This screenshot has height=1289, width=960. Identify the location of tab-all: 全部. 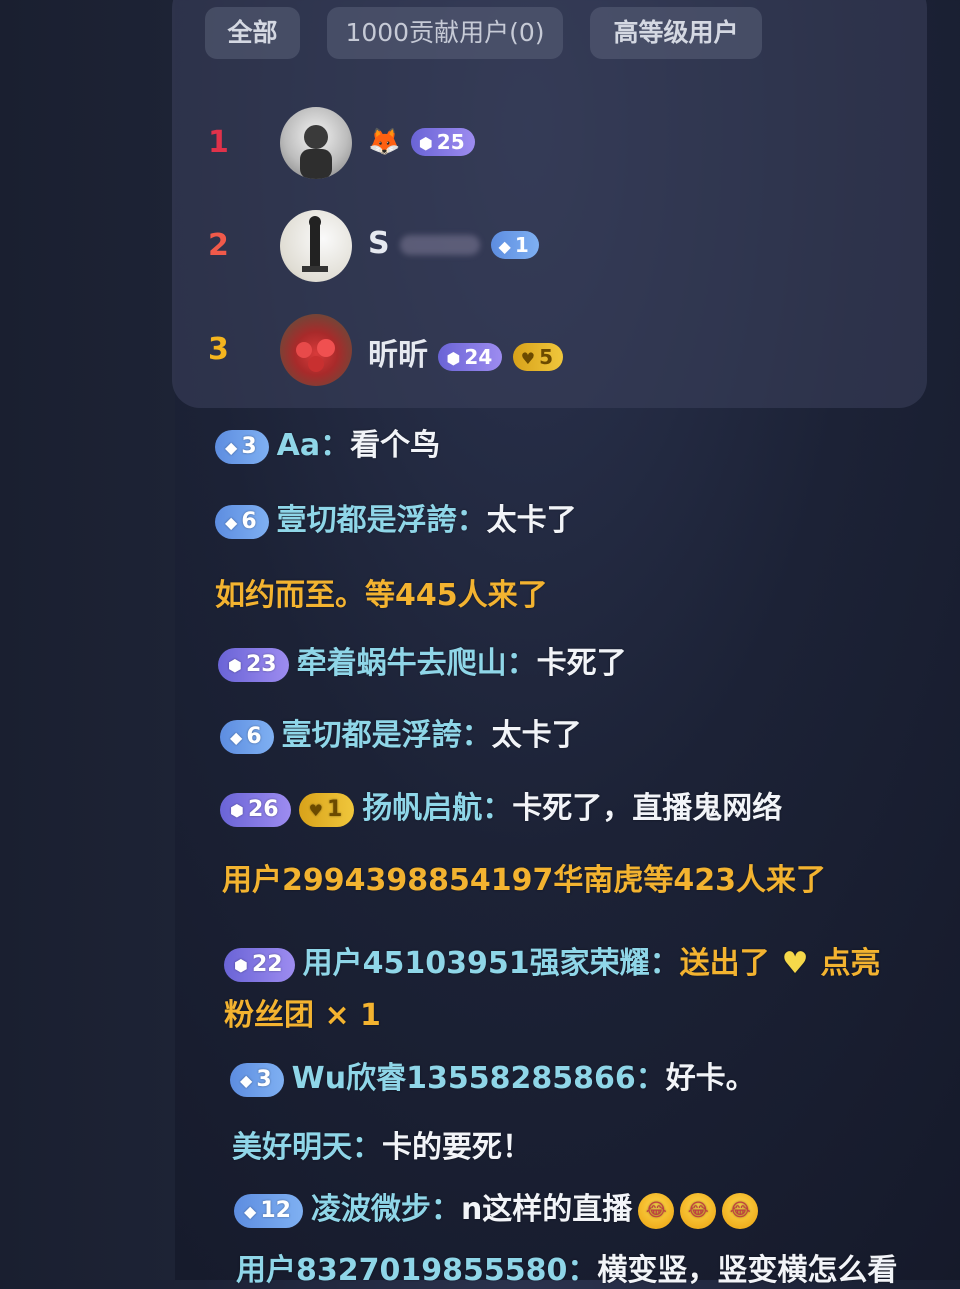
(252, 33).